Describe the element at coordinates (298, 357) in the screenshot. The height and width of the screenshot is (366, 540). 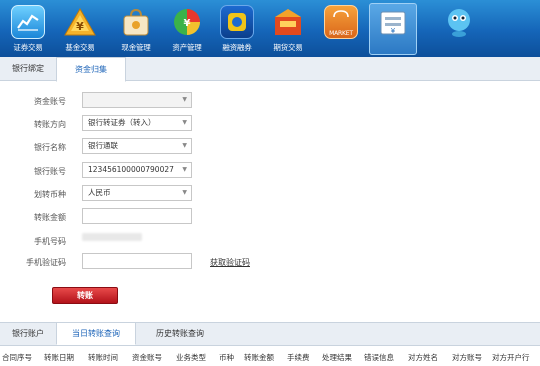
I see `column-header: 手续费` at that location.